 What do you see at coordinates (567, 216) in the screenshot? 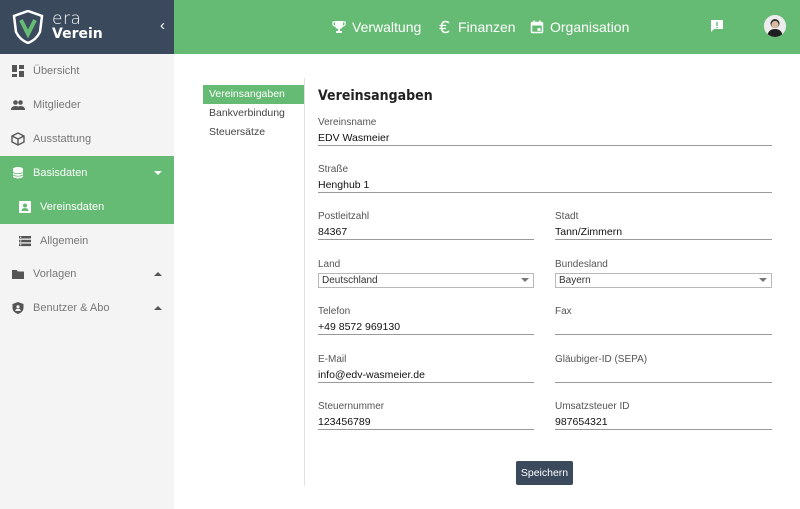
I see `stadt-label: Stadt` at bounding box center [567, 216].